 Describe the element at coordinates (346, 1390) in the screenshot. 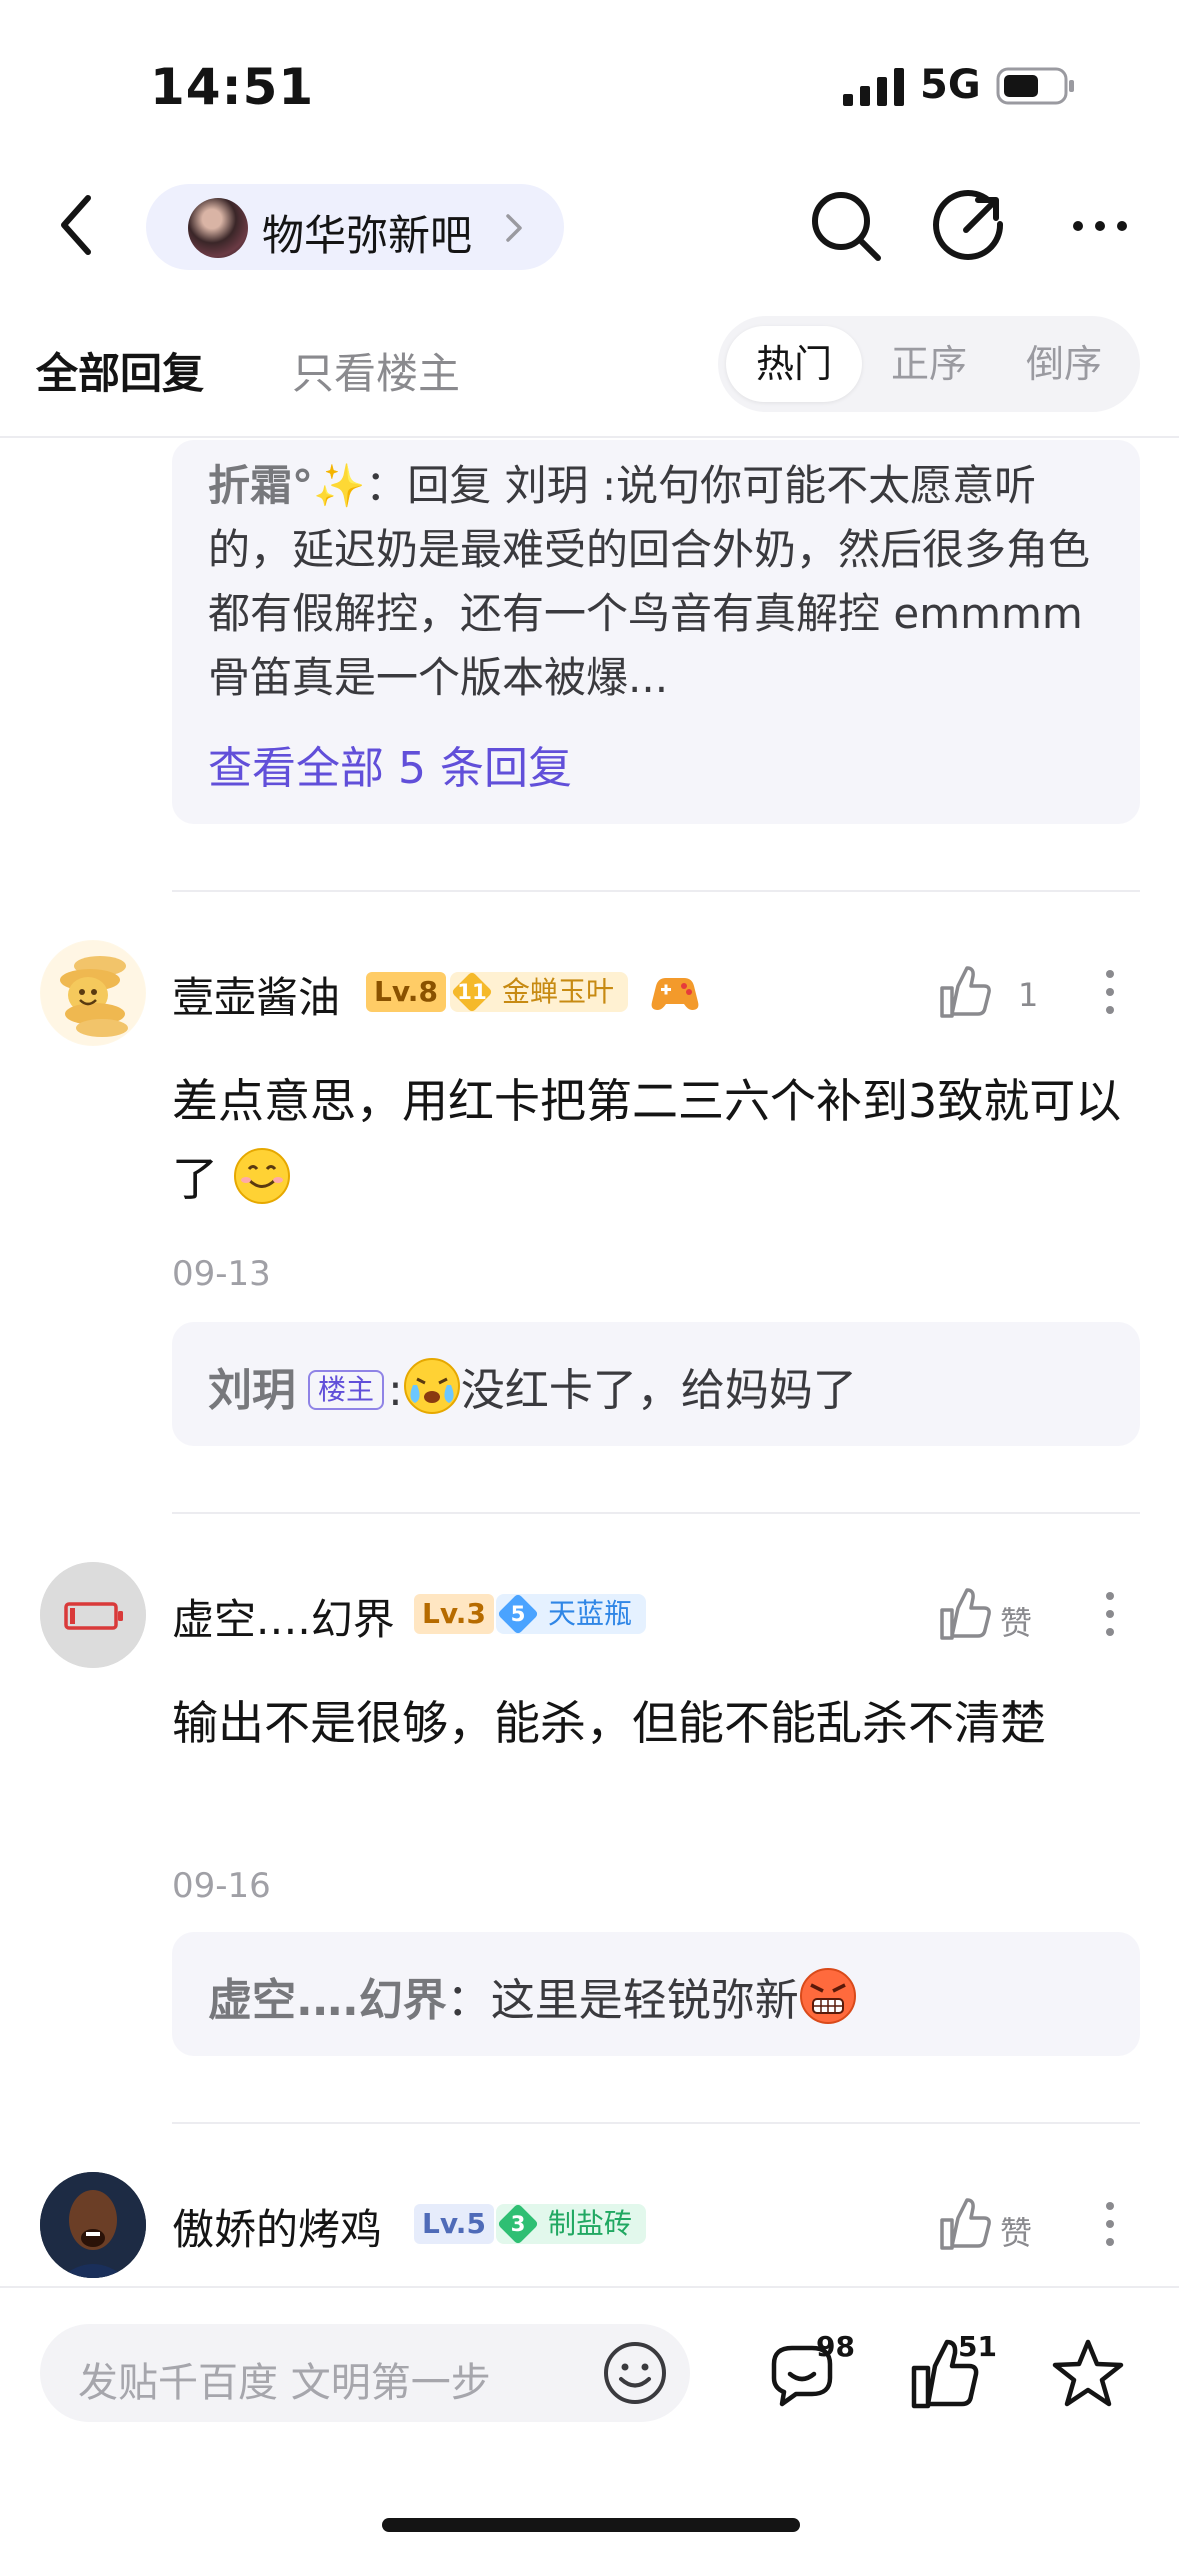

I see `op-tag: 楼主` at that location.